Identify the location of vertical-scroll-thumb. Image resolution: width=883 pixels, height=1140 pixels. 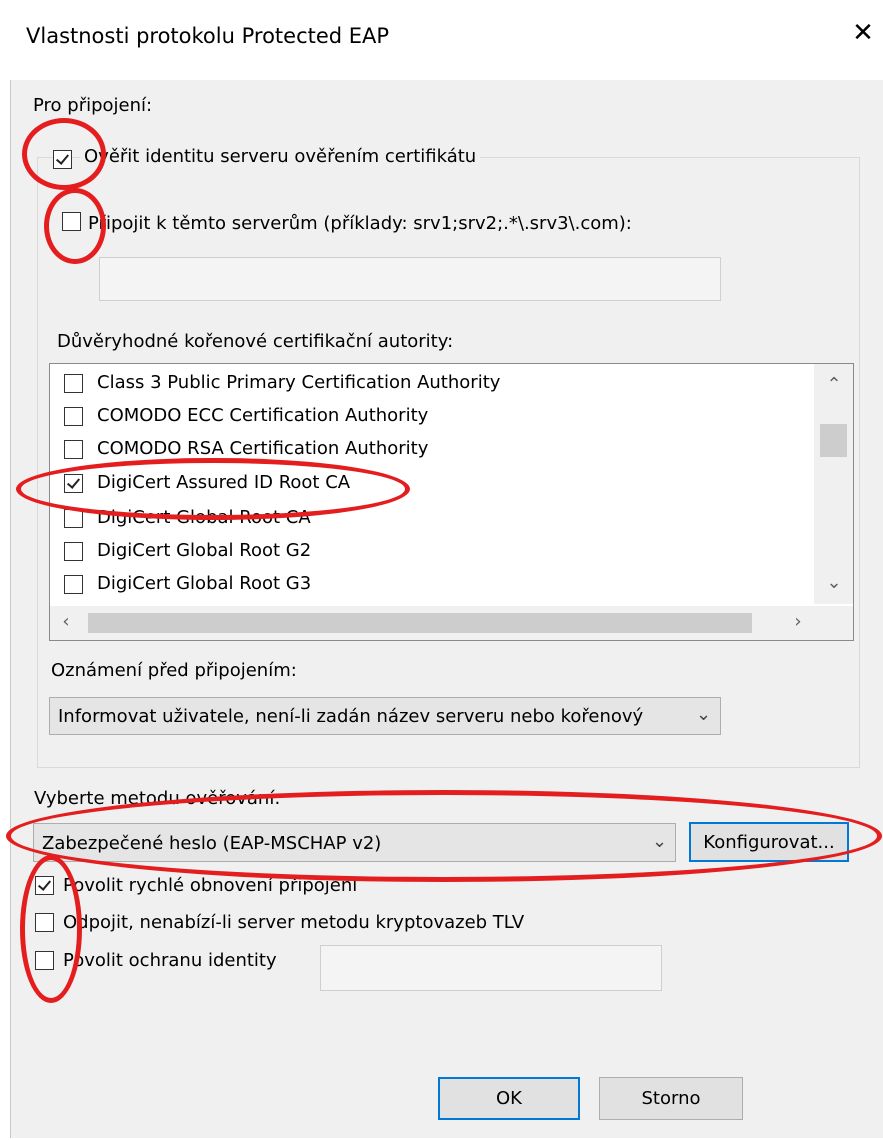
(833, 440).